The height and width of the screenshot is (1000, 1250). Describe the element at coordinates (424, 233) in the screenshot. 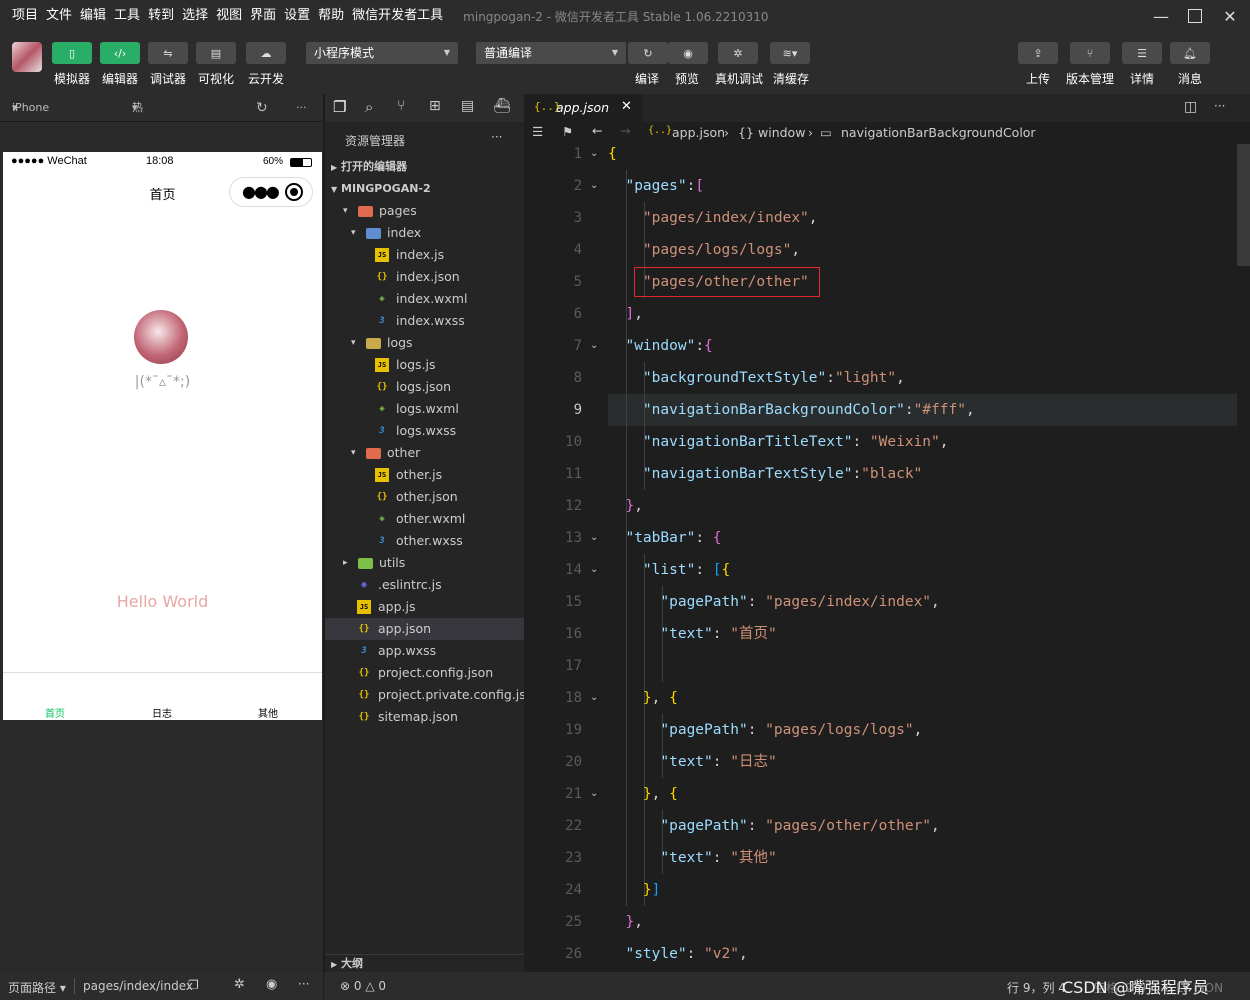

I see `tree-item: ▾ index` at that location.